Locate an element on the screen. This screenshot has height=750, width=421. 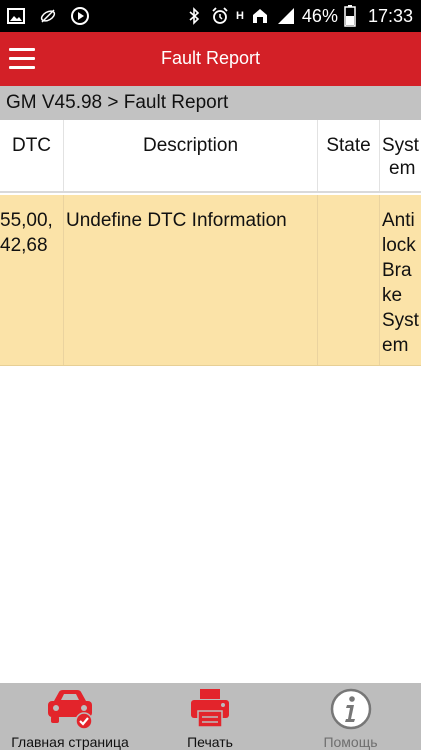
page-title: Fault Report is located at coordinates (210, 58).